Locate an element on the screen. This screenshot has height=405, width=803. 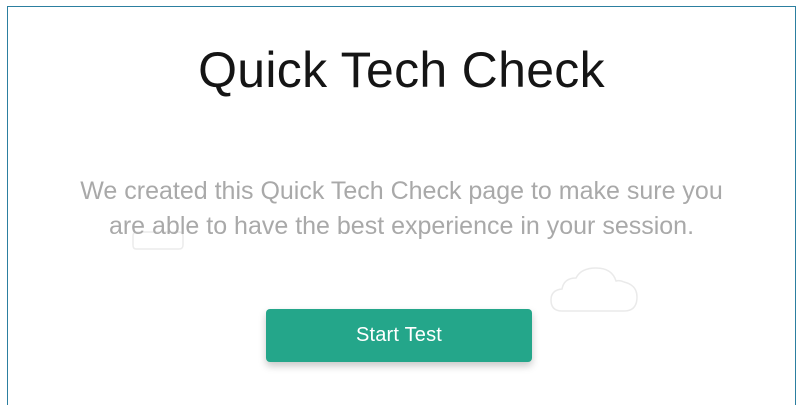
cloud-icon is located at coordinates (594, 289).